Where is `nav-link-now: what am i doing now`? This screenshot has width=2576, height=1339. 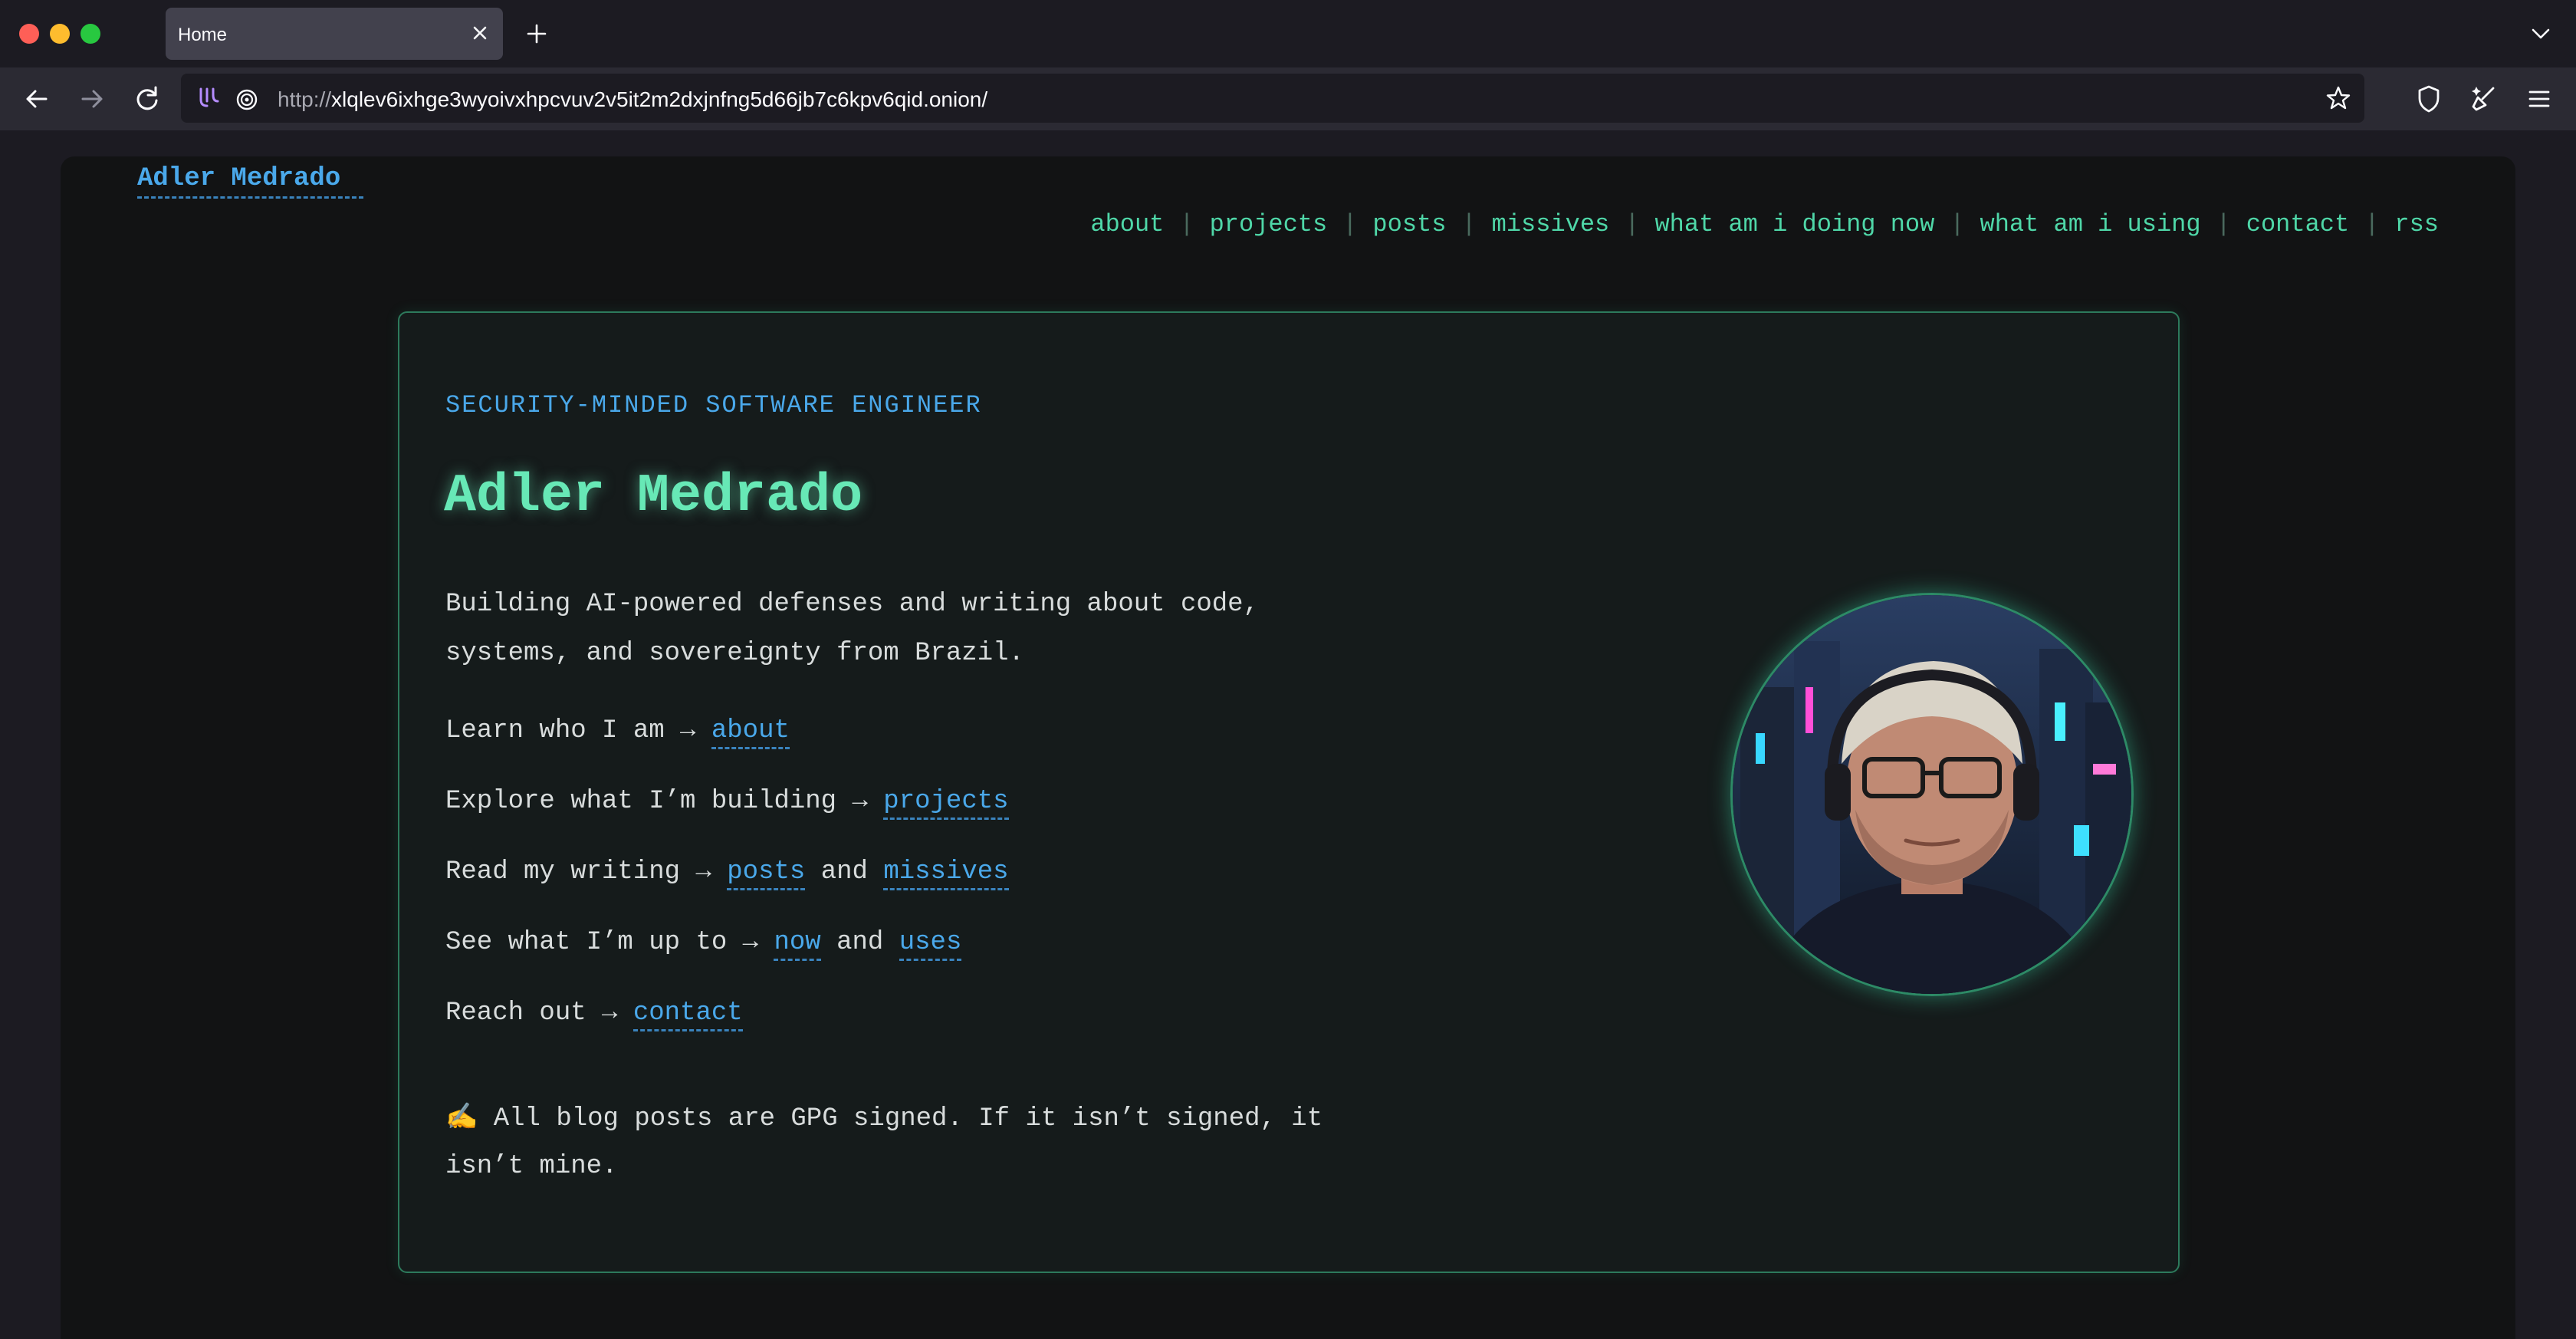
nav-link-now: what am i doing now is located at coordinates (1794, 224).